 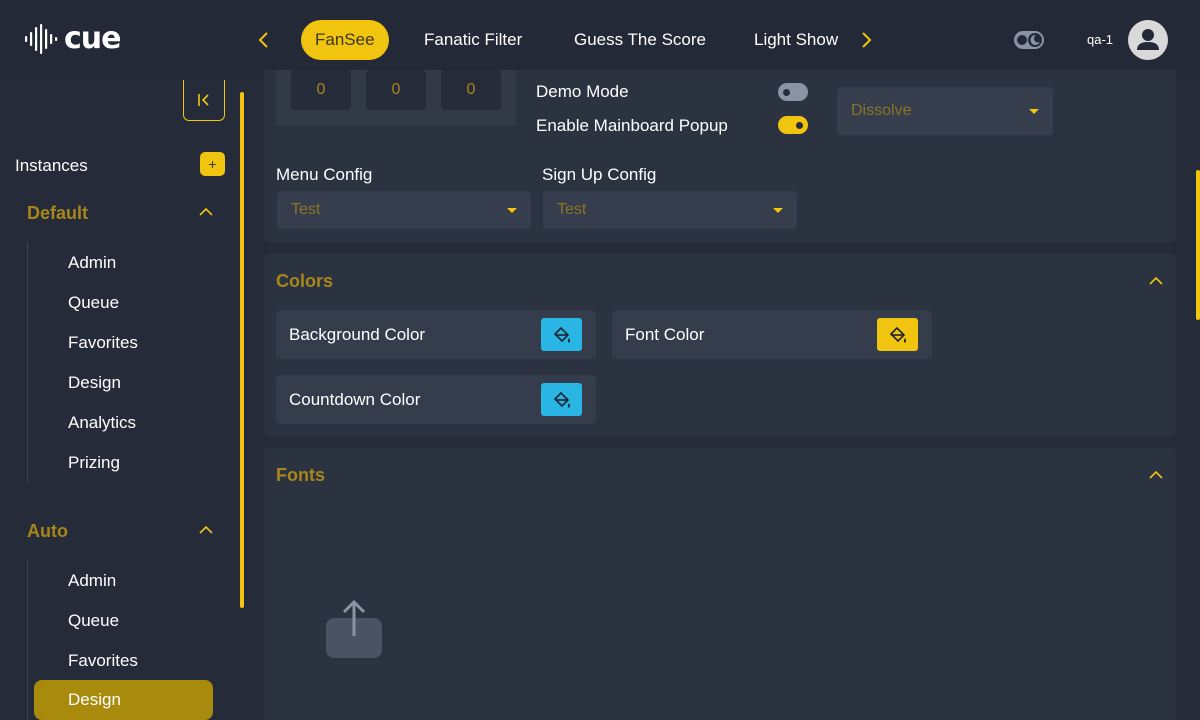 What do you see at coordinates (473, 40) in the screenshot?
I see `tab-fanatic-filter: Fanatic Filter` at bounding box center [473, 40].